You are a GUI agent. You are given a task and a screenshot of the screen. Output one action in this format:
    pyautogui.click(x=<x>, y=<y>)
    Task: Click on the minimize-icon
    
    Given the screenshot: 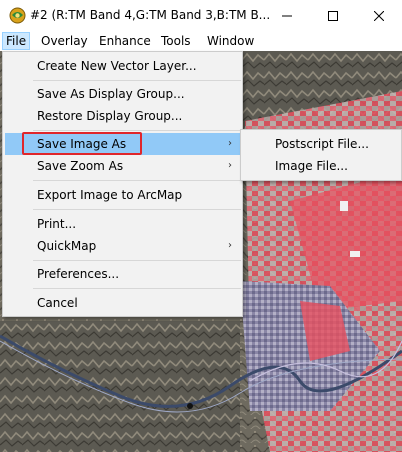 What is the action you would take?
    pyautogui.click(x=287, y=15)
    